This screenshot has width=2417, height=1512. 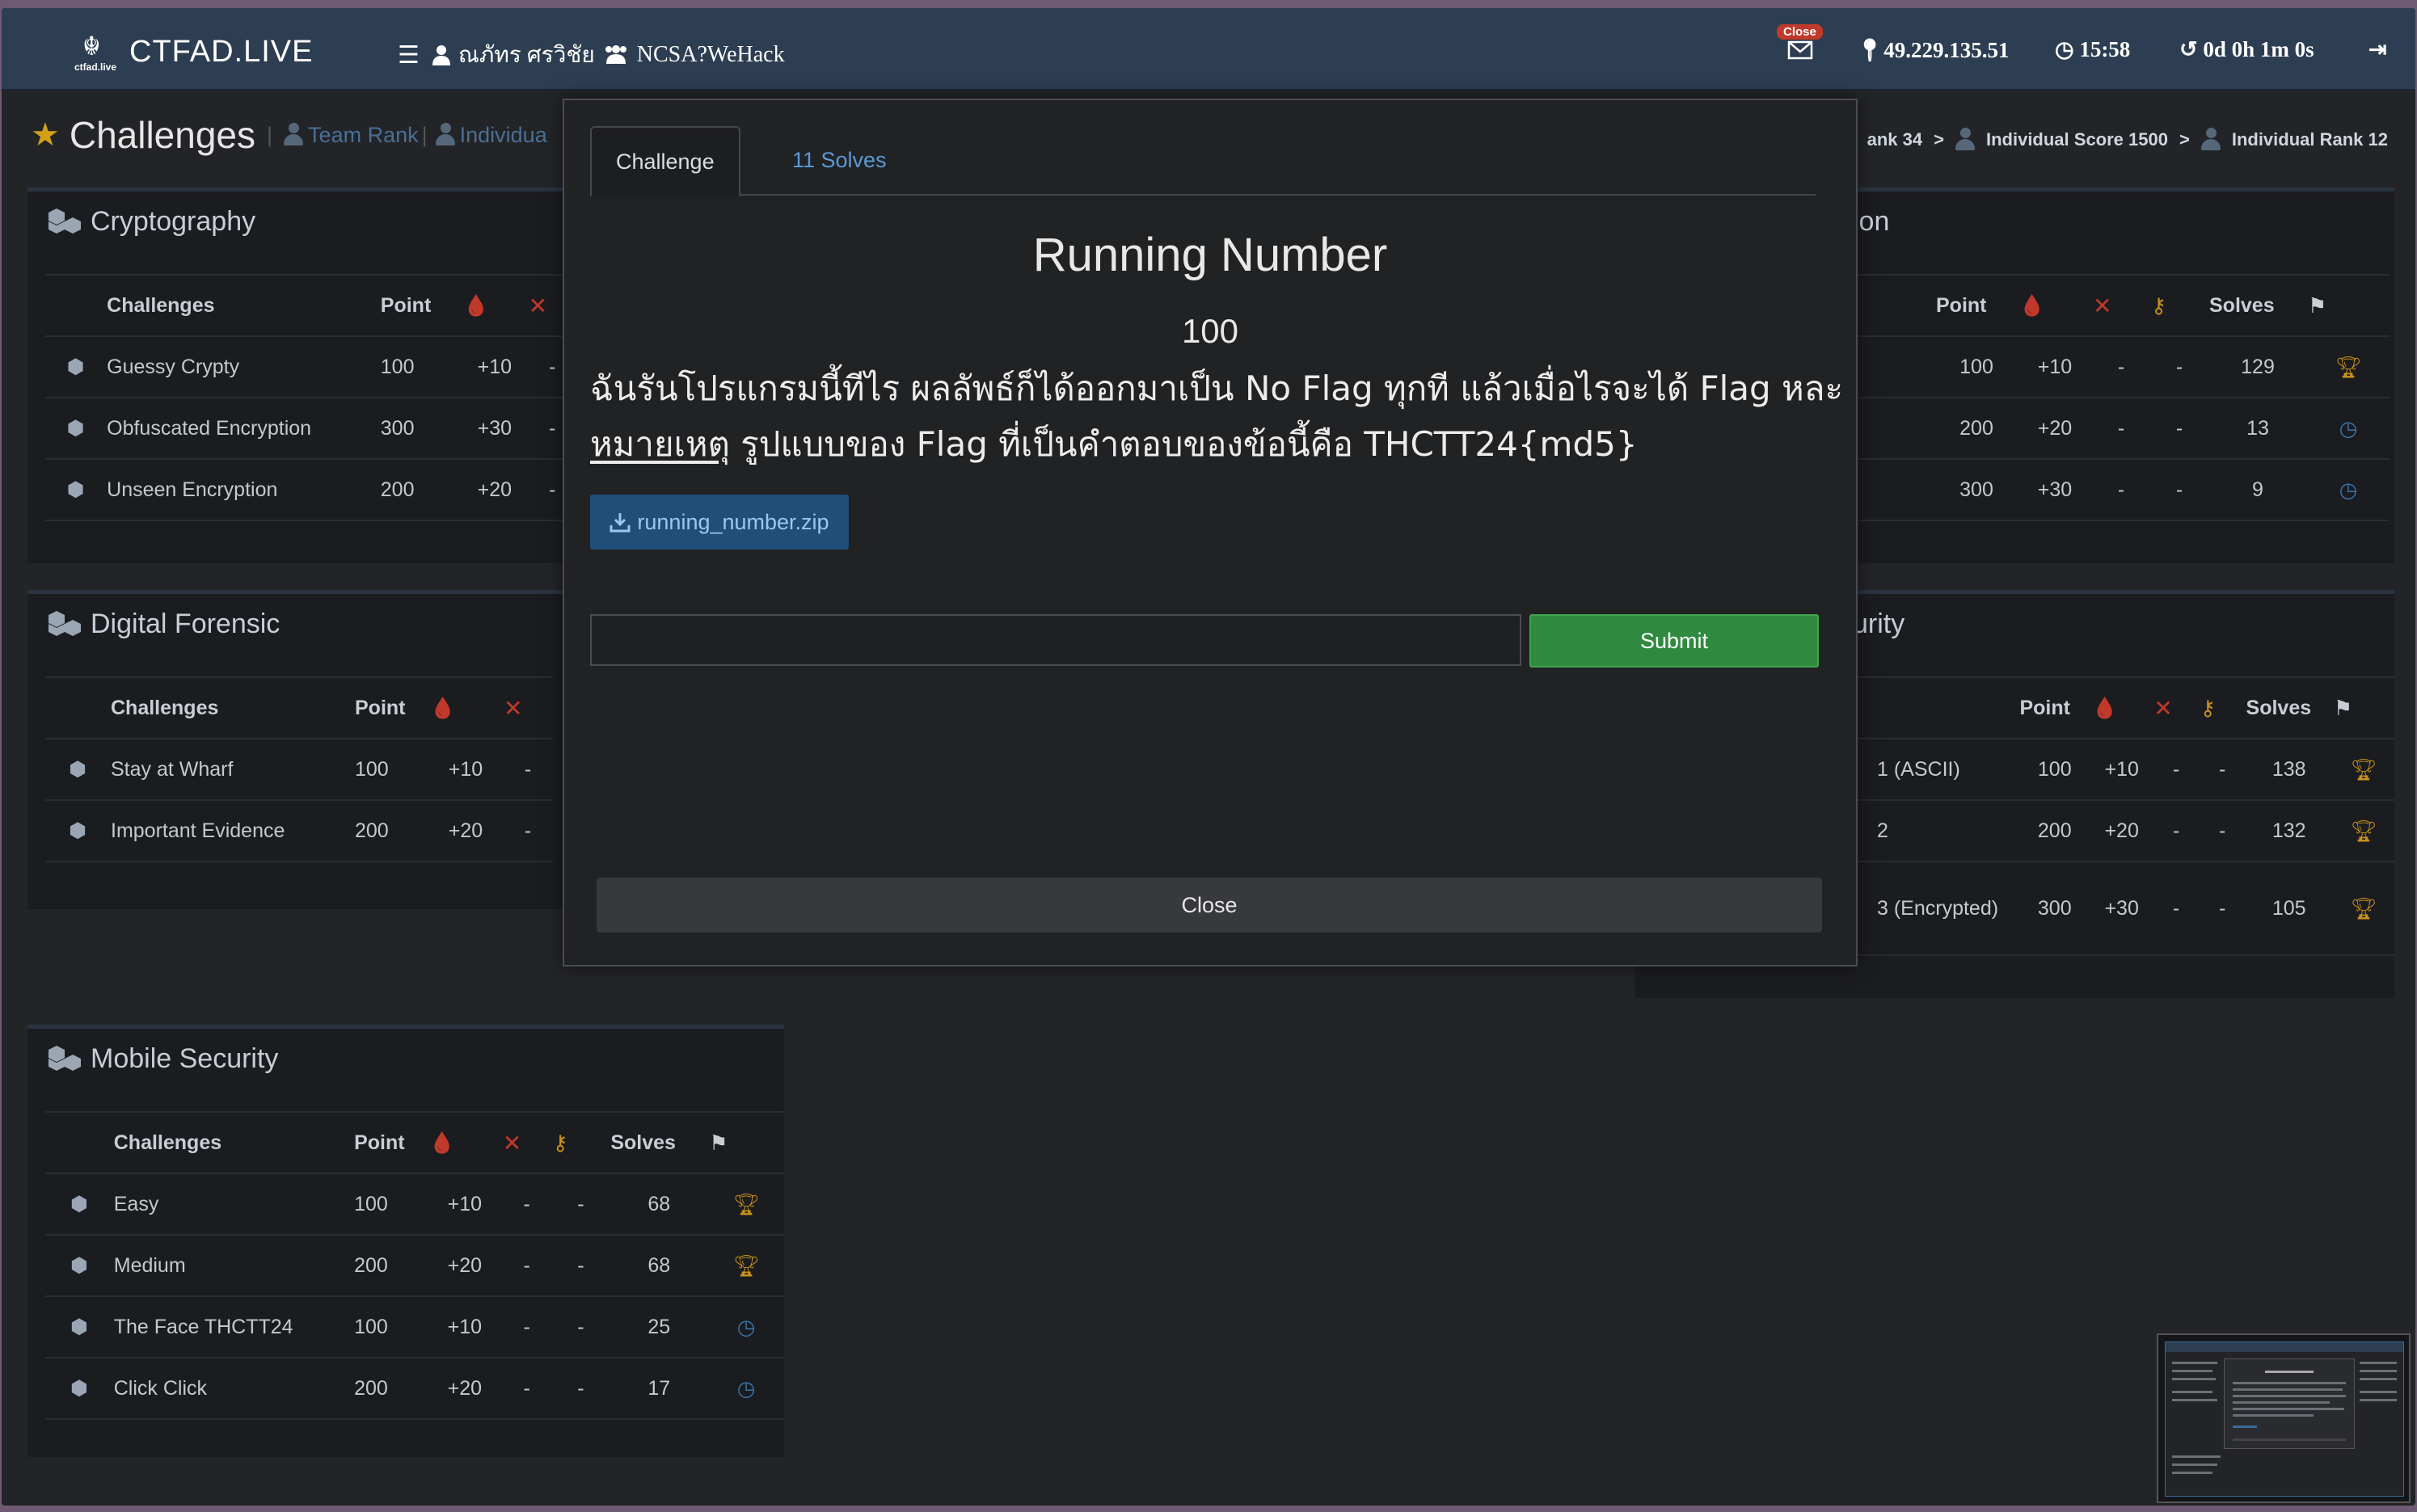 What do you see at coordinates (243, 429) in the screenshot?
I see `challenge-name: Obfuscated Encryption` at bounding box center [243, 429].